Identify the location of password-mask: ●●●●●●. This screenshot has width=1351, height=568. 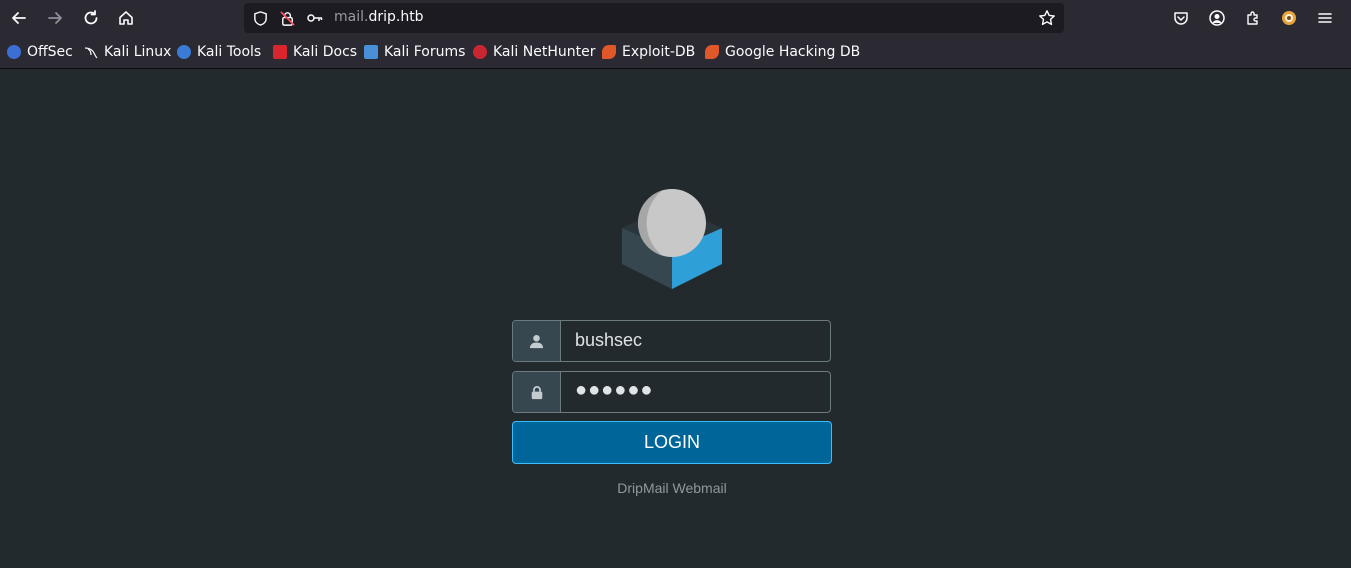
(614, 390).